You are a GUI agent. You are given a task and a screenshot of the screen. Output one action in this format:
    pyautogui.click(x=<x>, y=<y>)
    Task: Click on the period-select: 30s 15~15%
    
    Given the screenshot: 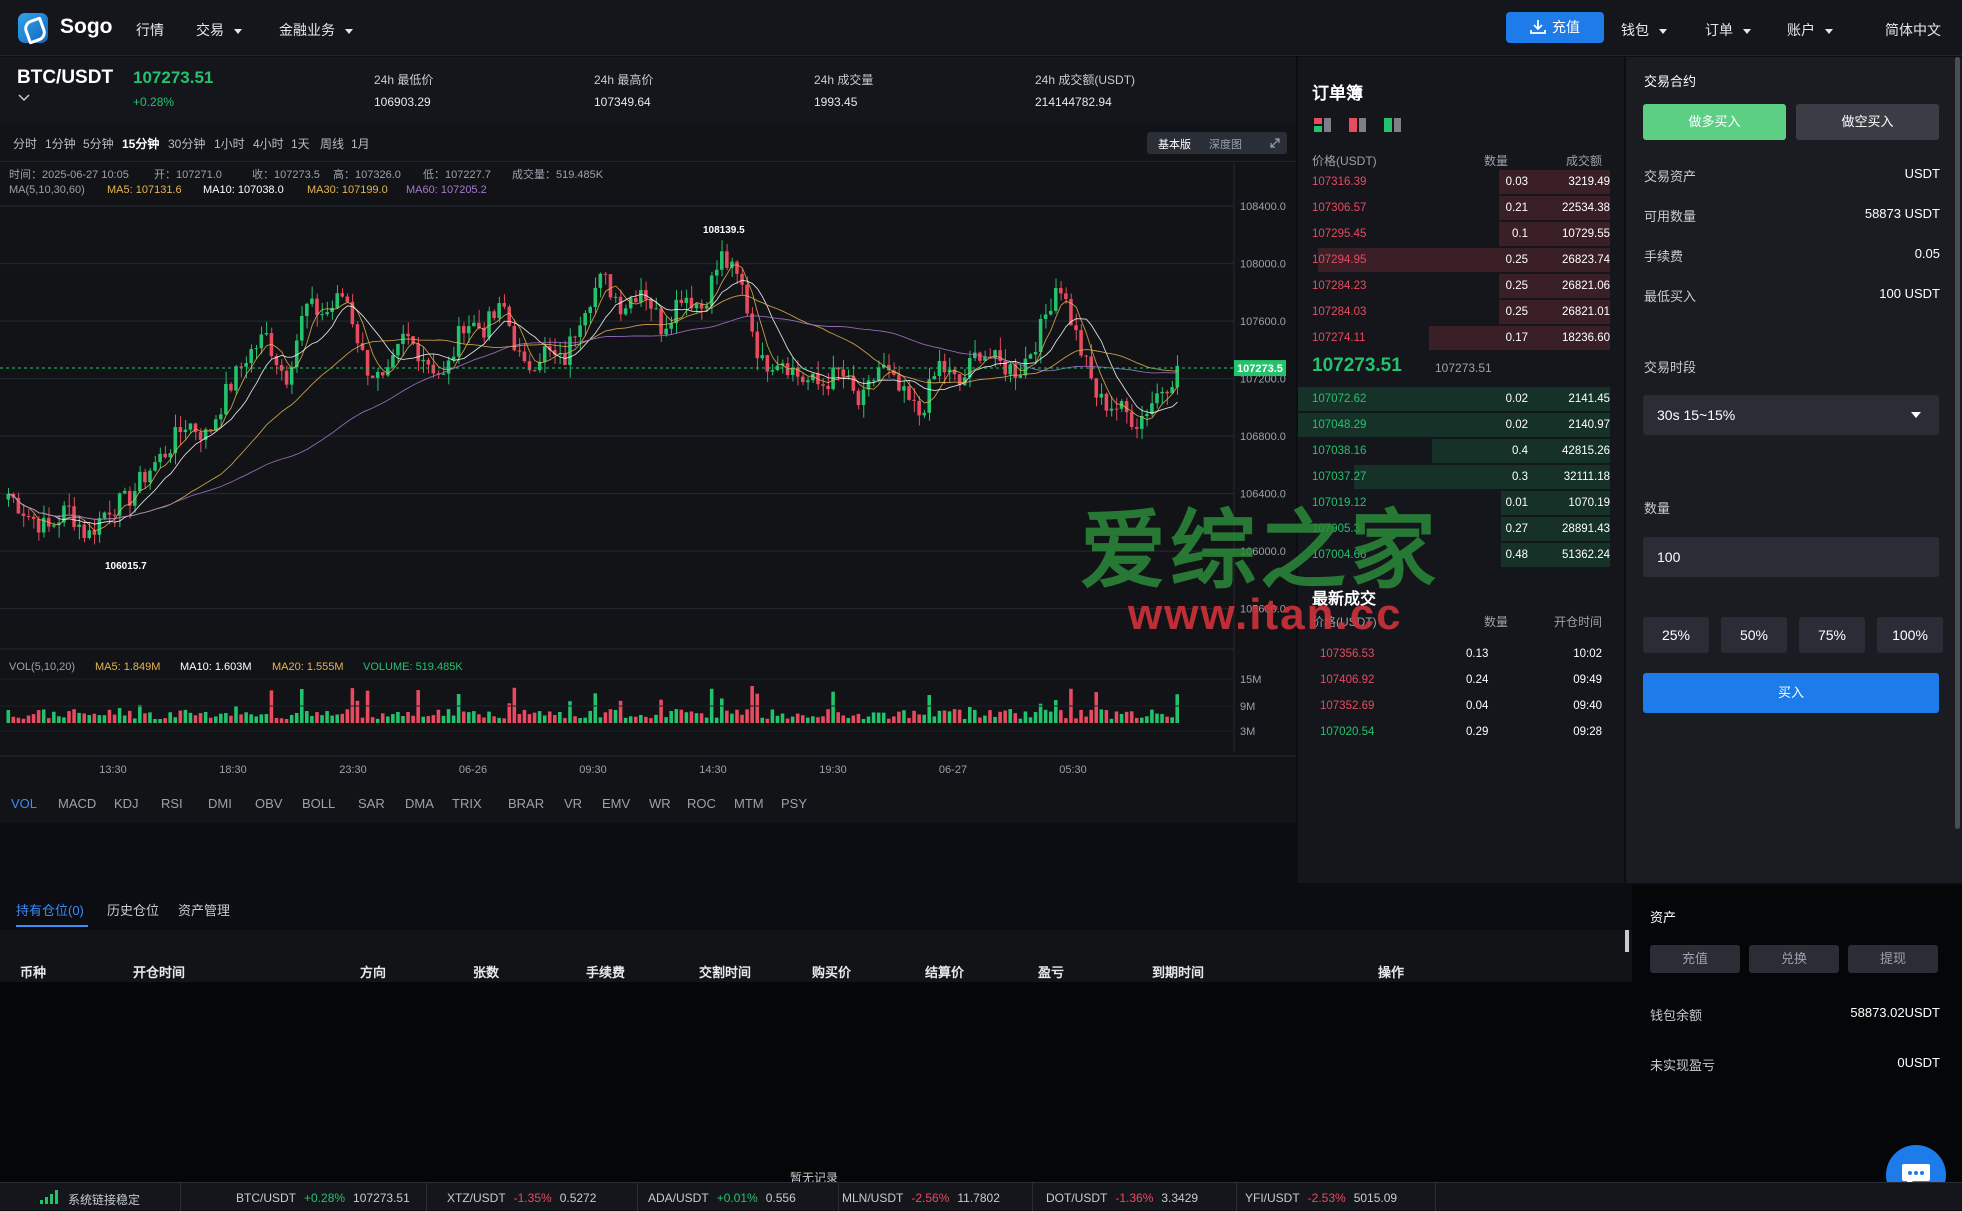 What is the action you would take?
    pyautogui.click(x=1791, y=415)
    